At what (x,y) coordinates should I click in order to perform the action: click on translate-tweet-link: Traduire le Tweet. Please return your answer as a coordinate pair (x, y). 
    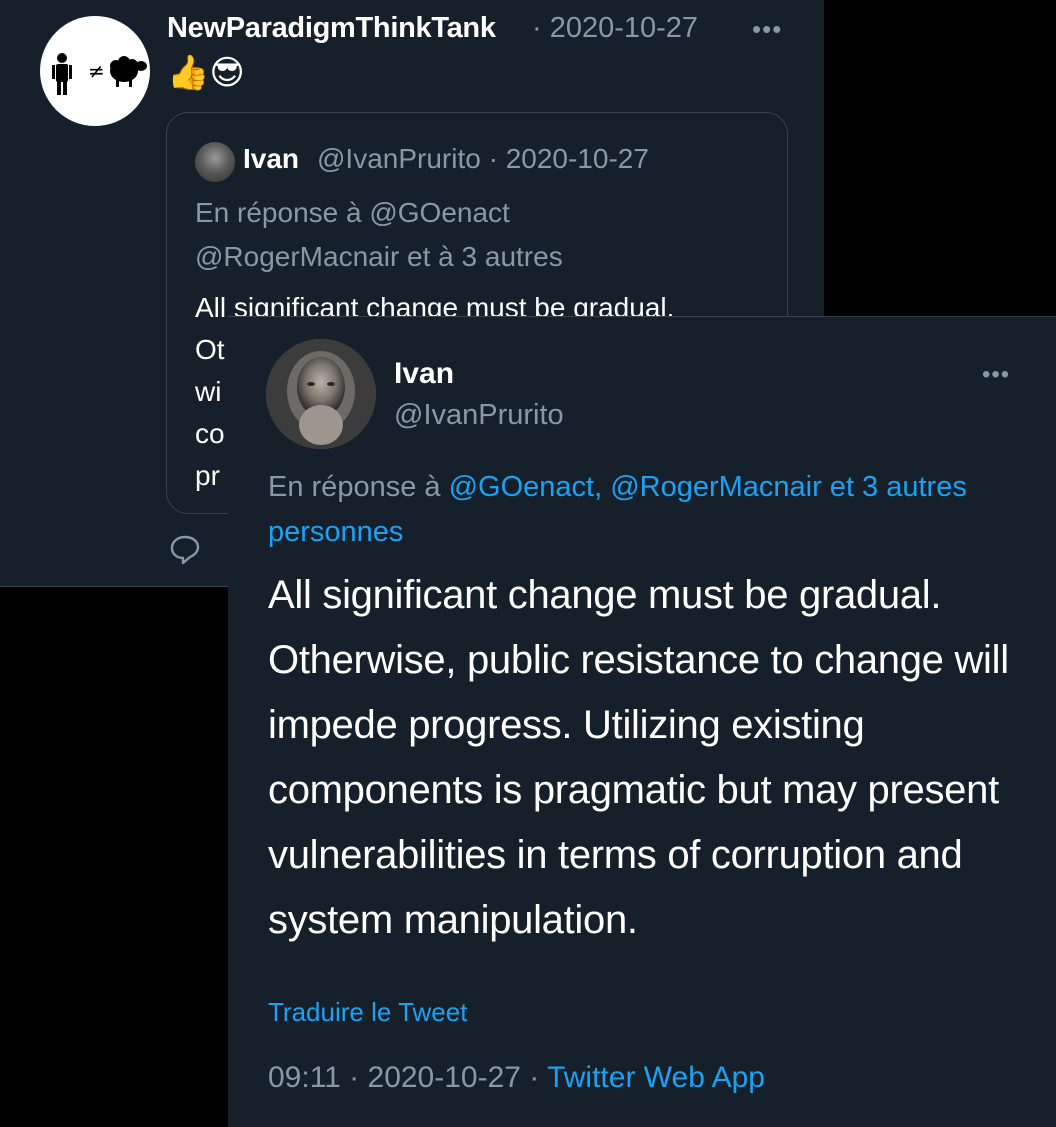
    Looking at the image, I should click on (367, 1012).